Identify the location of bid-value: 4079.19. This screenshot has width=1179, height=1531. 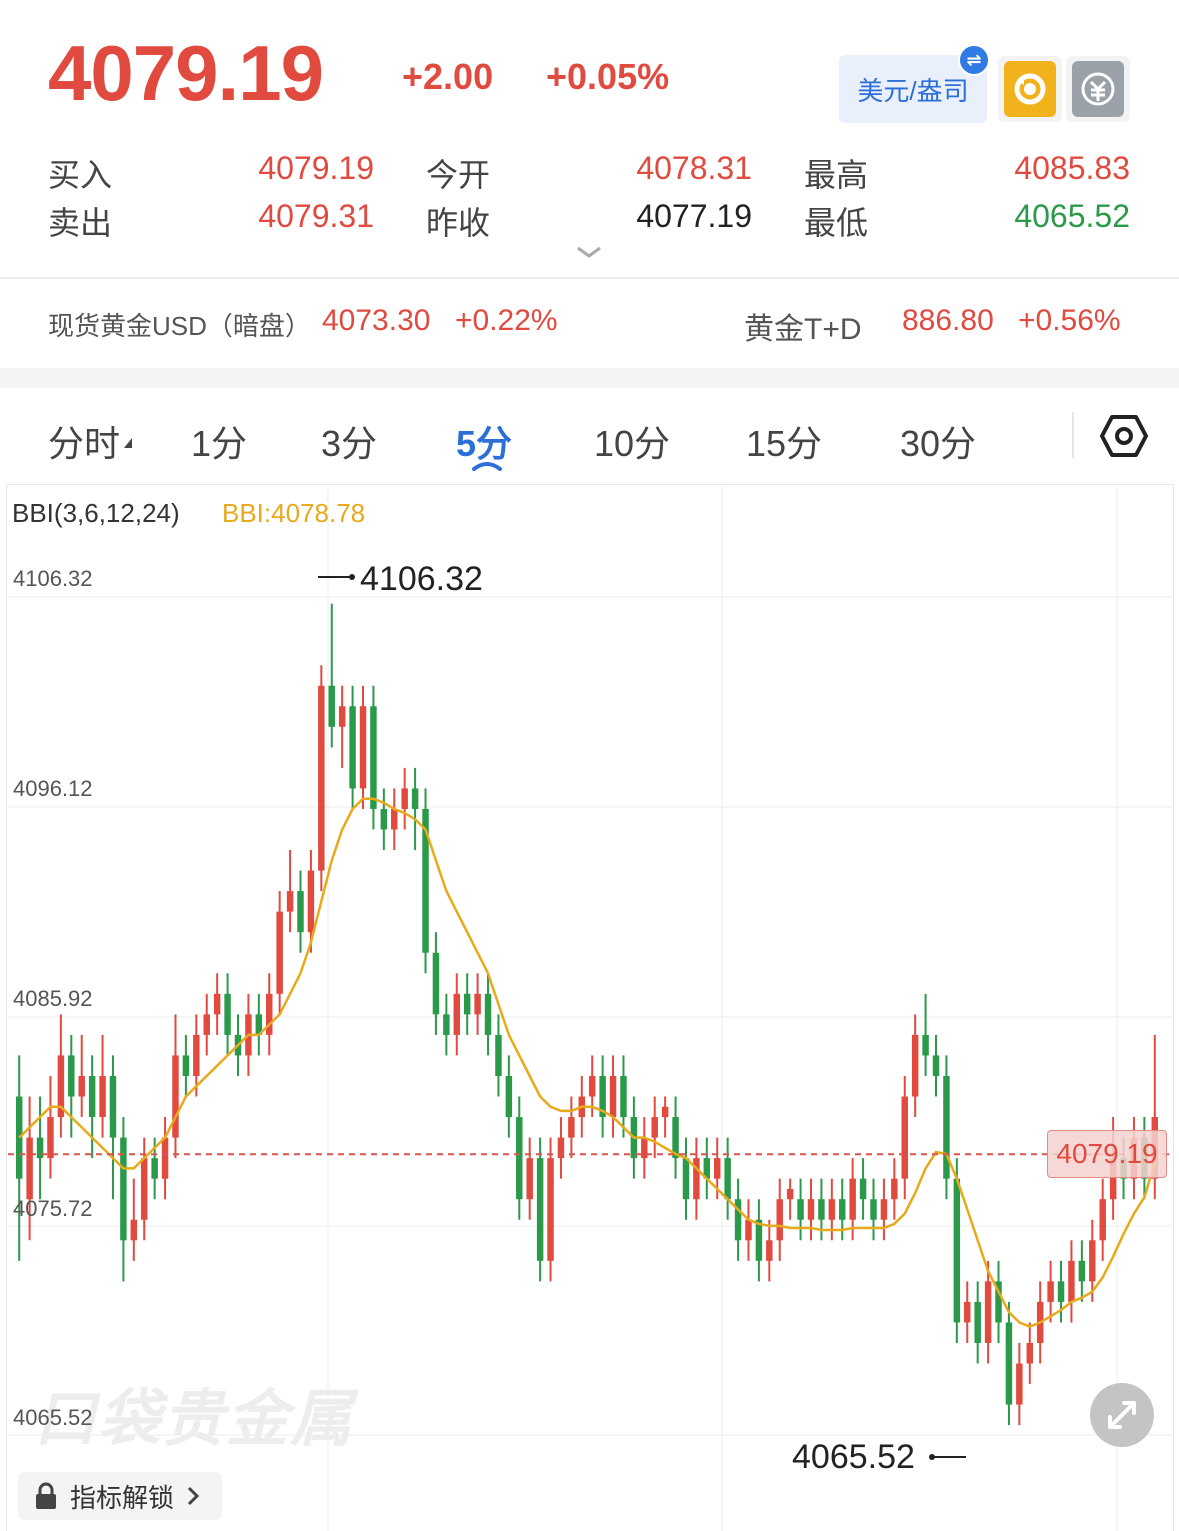
(316, 168).